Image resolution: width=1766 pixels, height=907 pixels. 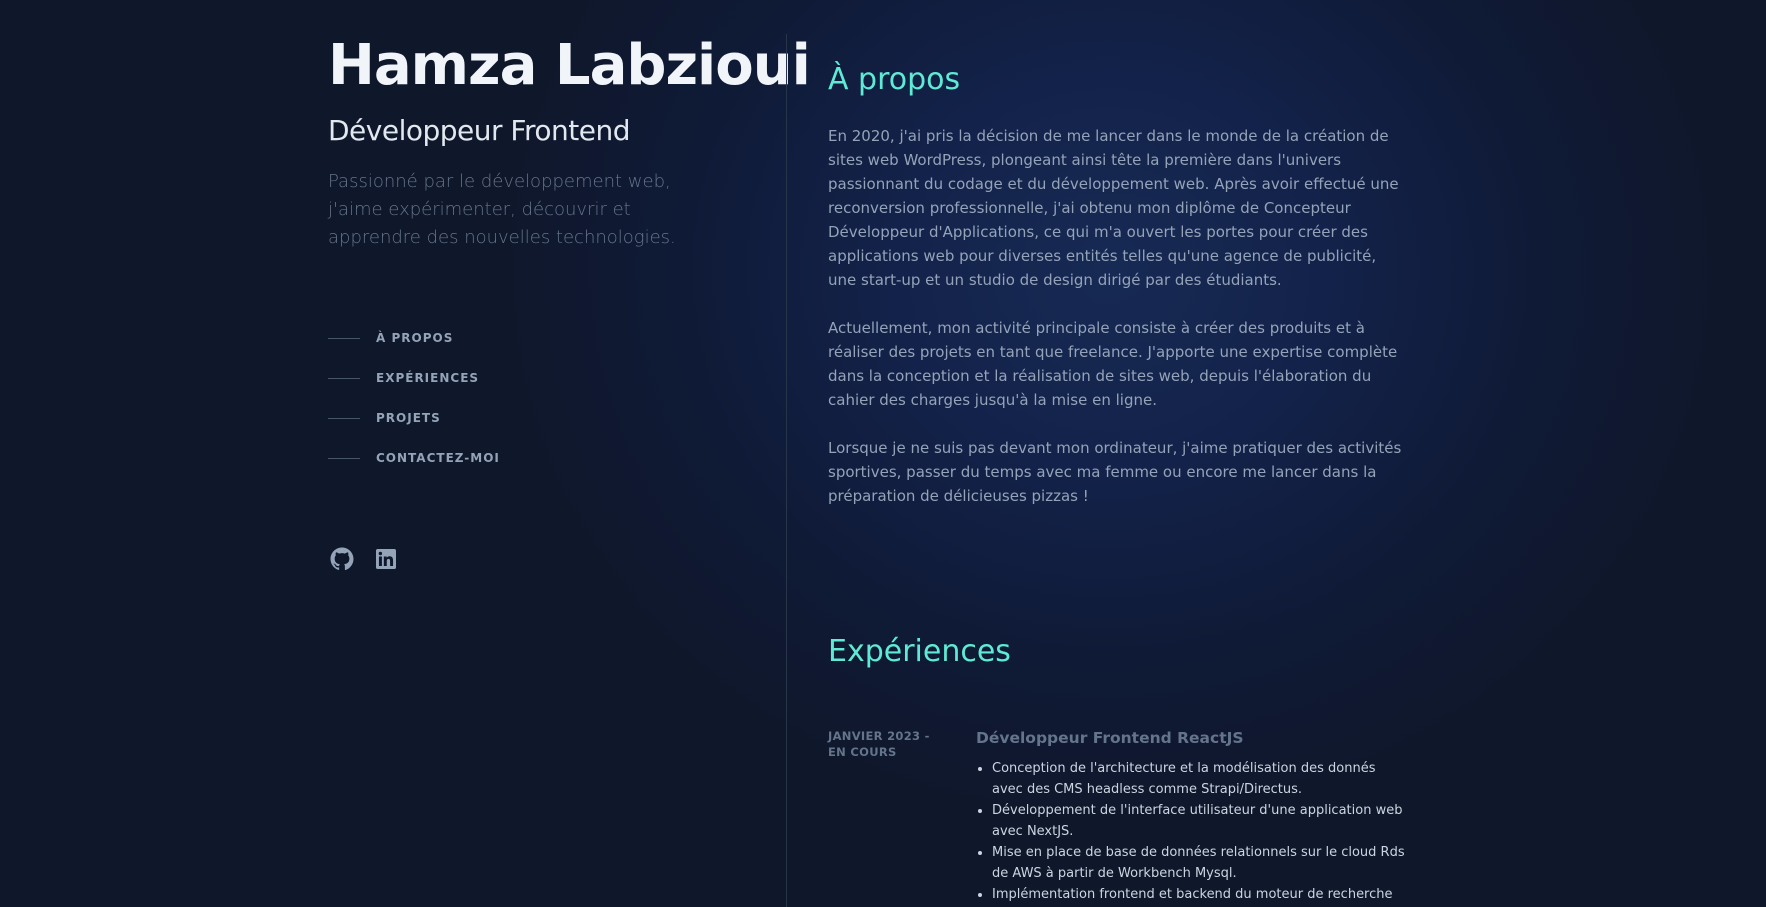 What do you see at coordinates (408, 418) in the screenshot?
I see `nav-item-label: PROJETS` at bounding box center [408, 418].